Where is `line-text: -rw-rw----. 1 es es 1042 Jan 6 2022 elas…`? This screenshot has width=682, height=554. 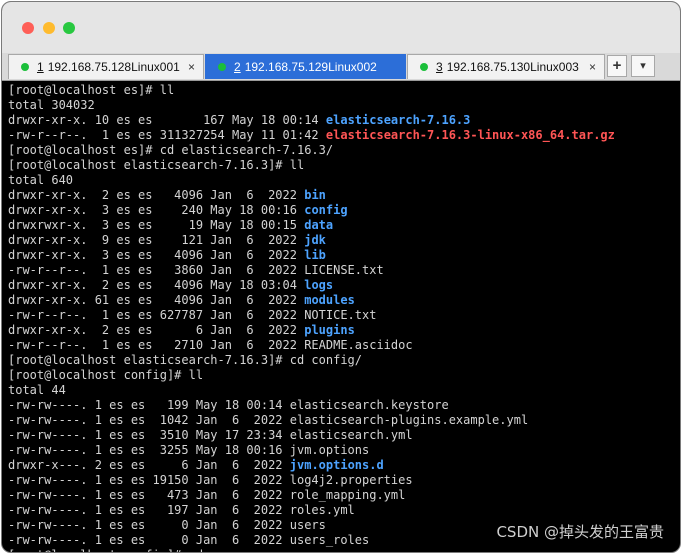 line-text: -rw-rw----. 1 es es 1042 Jan 6 2022 elas… is located at coordinates (268, 420).